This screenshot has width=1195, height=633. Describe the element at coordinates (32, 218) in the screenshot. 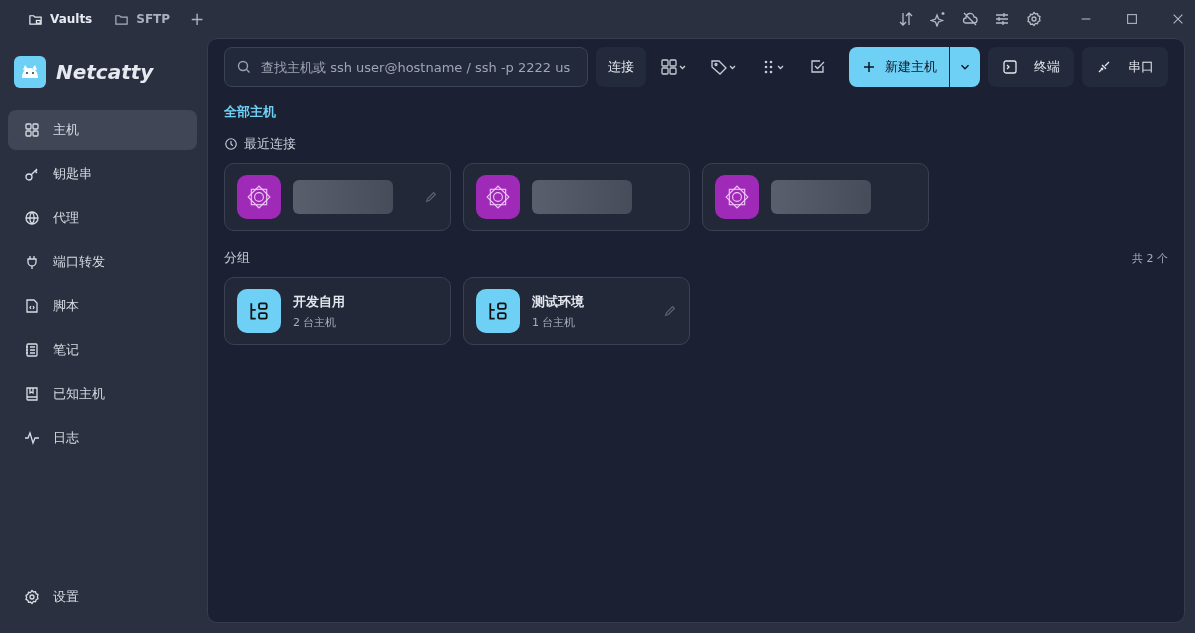

I see `globe-icon` at that location.